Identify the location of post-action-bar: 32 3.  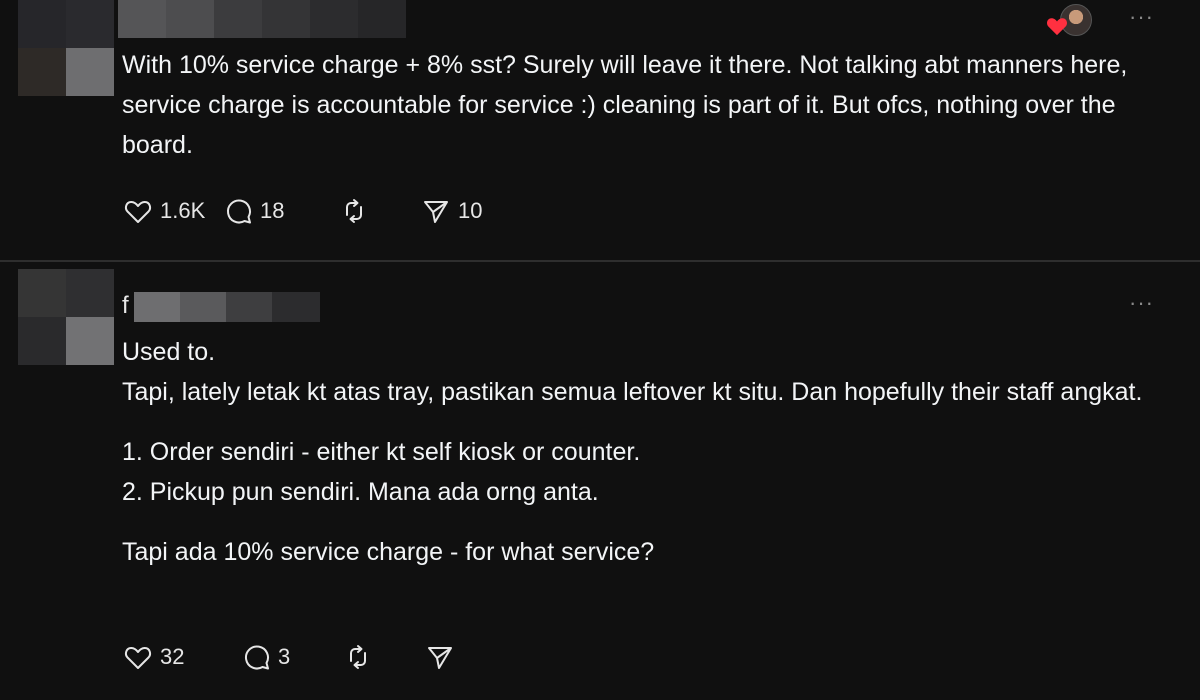
(292, 657).